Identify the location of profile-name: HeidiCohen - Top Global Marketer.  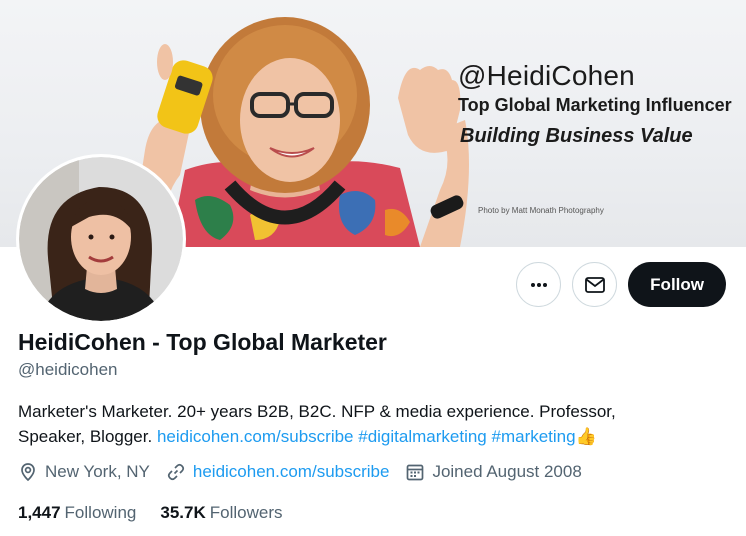
(202, 342).